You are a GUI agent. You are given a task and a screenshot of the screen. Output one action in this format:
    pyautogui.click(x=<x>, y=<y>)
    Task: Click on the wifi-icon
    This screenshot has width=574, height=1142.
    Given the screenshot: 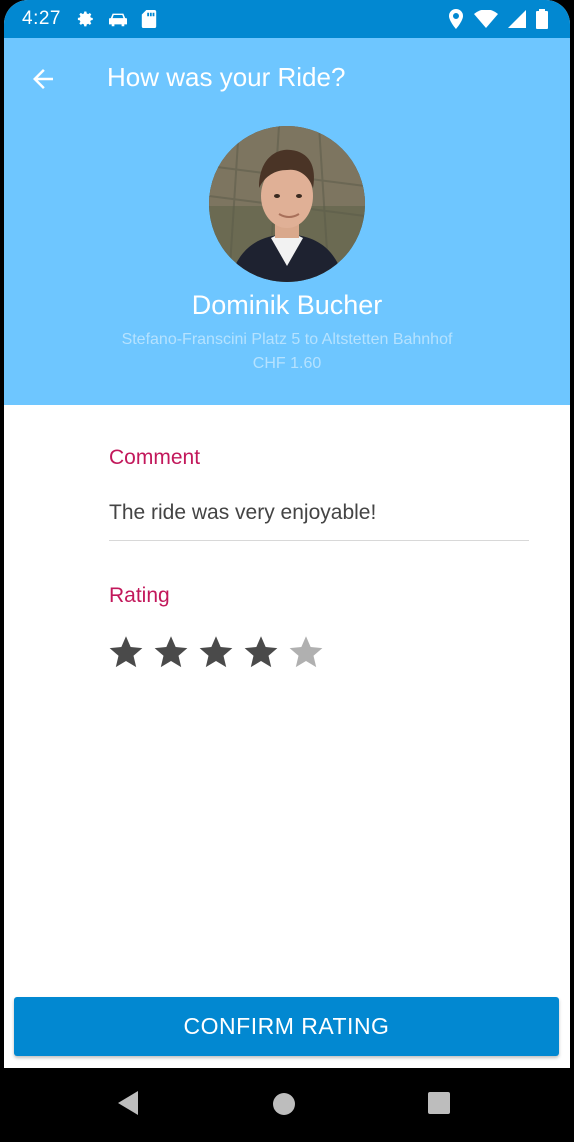 What is the action you would take?
    pyautogui.click(x=486, y=19)
    